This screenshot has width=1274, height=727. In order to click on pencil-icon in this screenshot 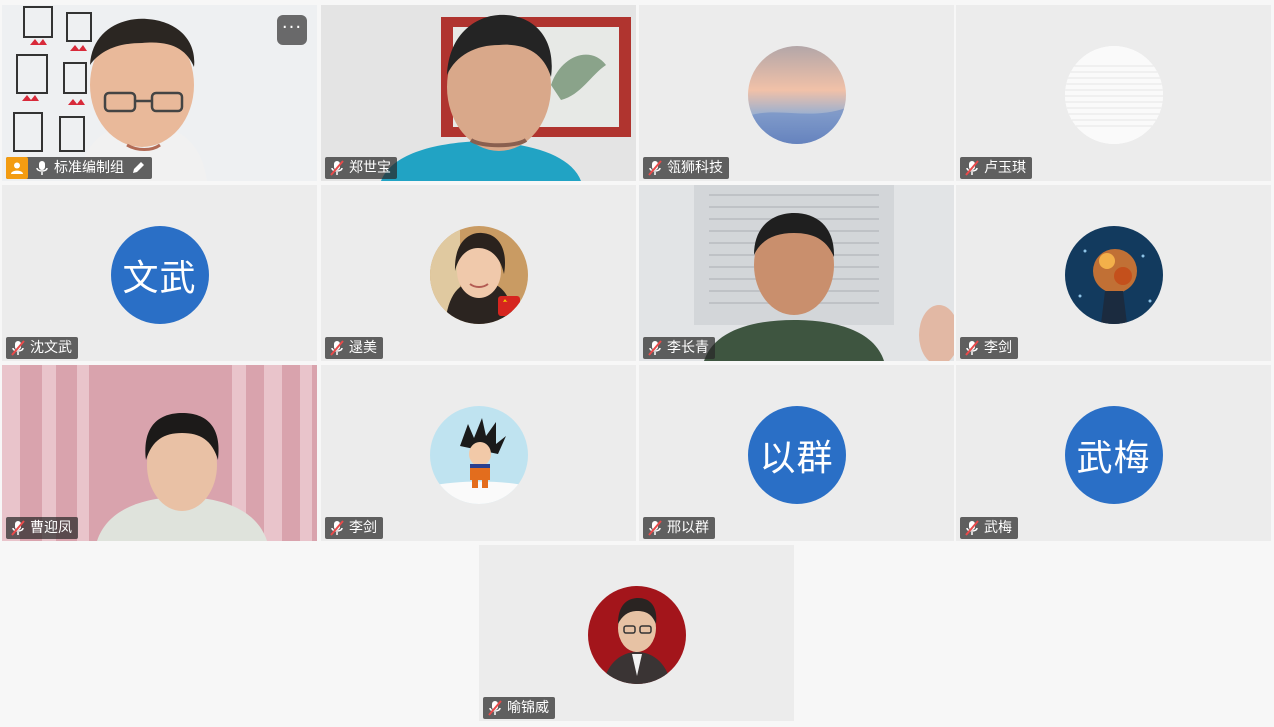, I will do `click(138, 168)`.